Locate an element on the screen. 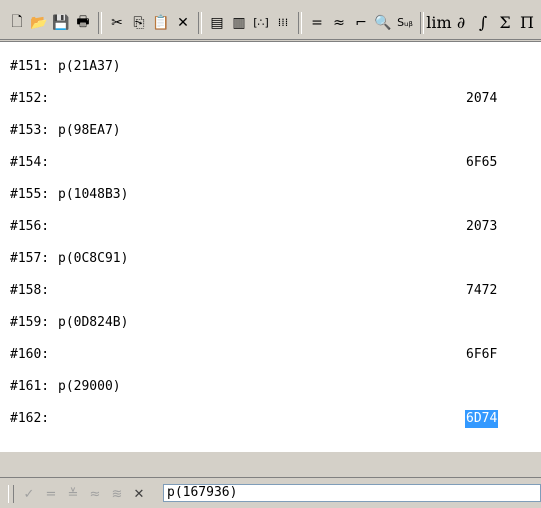 This screenshot has height=508, width=541. expression-label: #152: is located at coordinates (30, 98).